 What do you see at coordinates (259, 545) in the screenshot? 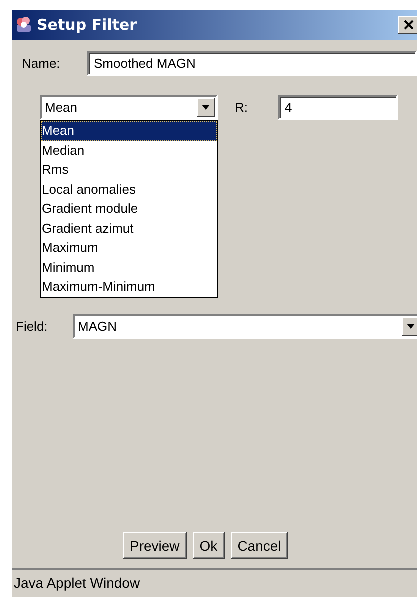
I see `dialog-button: Cancel` at bounding box center [259, 545].